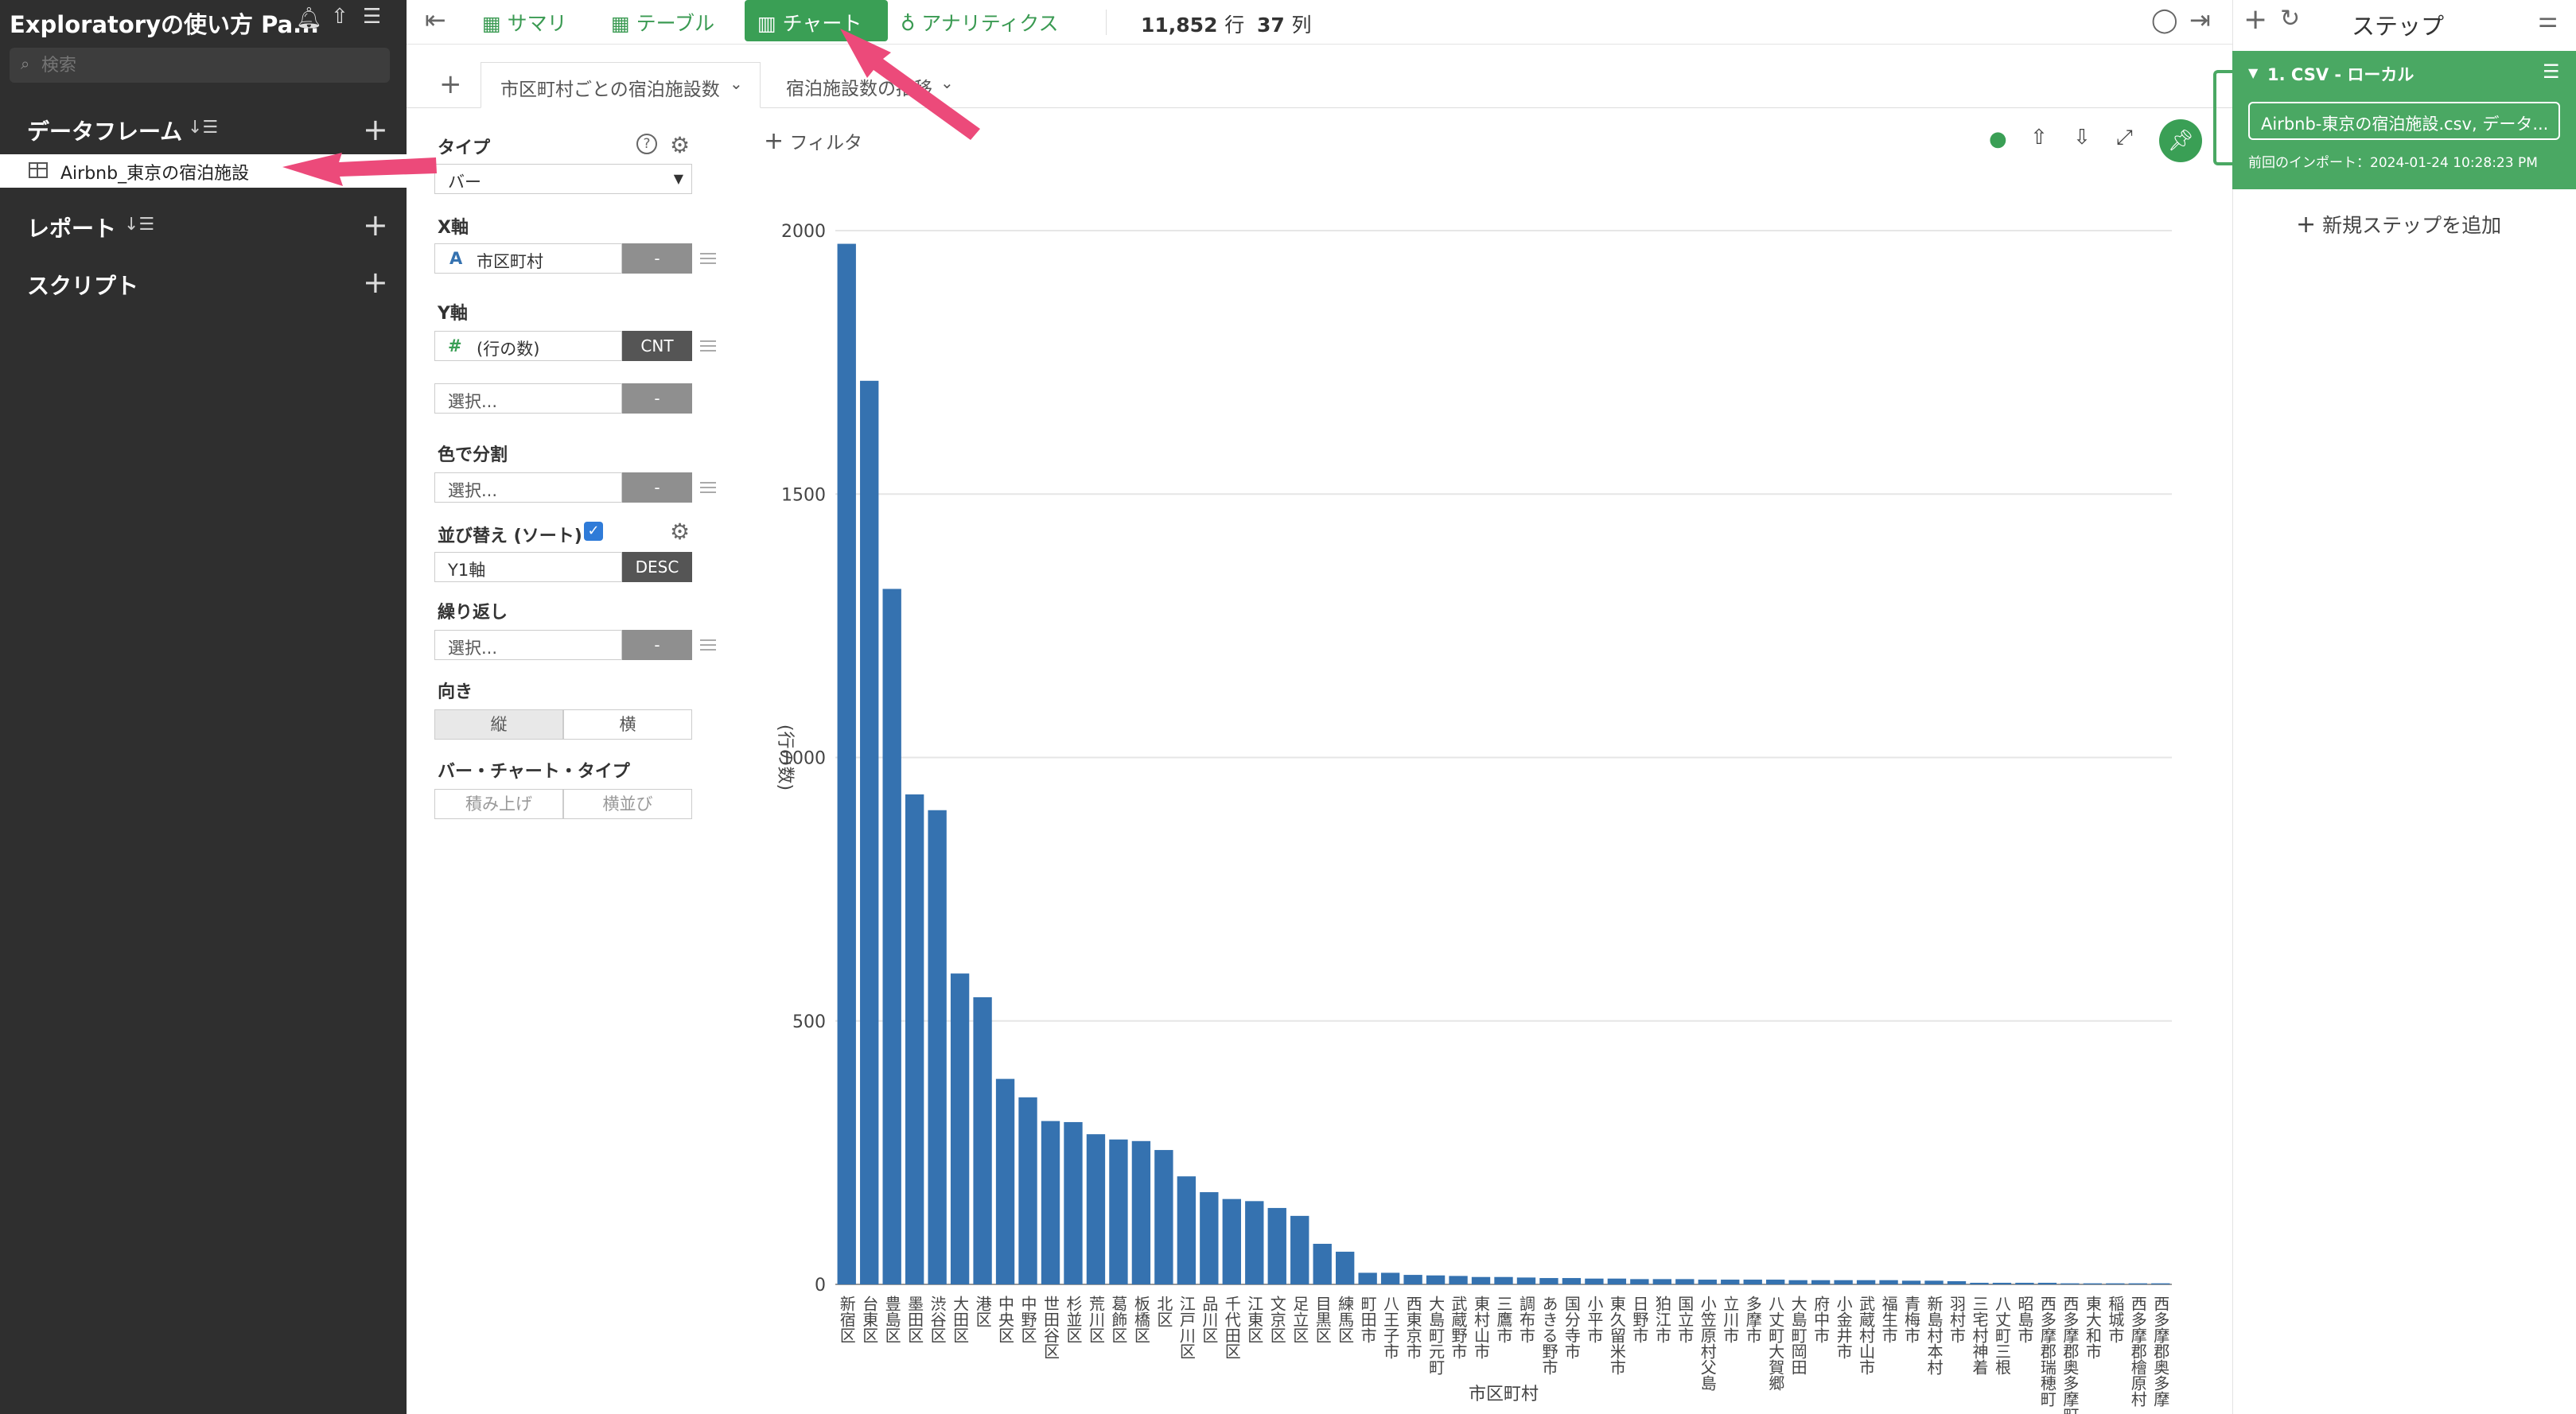 The width and height of the screenshot is (2576, 1414). I want to click on menu-icon: ☰, so click(372, 17).